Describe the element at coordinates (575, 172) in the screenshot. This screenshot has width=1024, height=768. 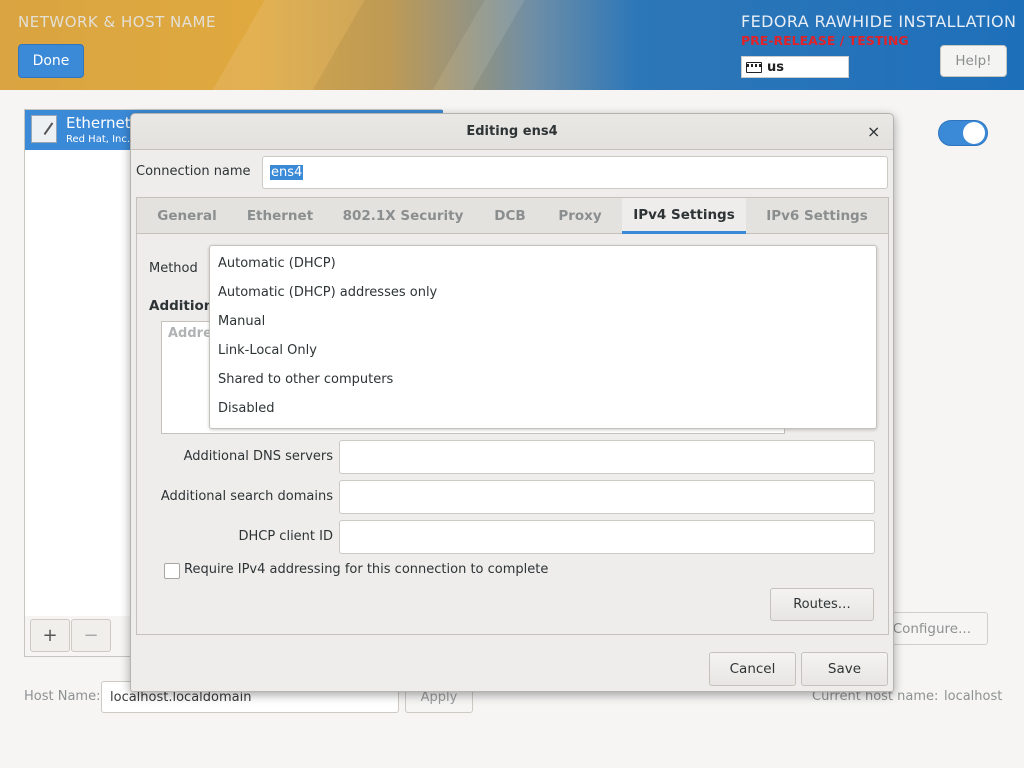
I see `connection-name-input: ens4` at that location.